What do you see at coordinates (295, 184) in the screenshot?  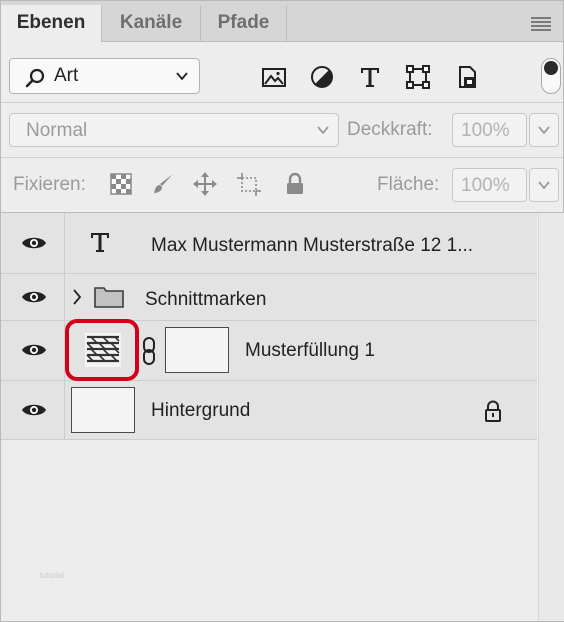 I see `lock-all-icon` at bounding box center [295, 184].